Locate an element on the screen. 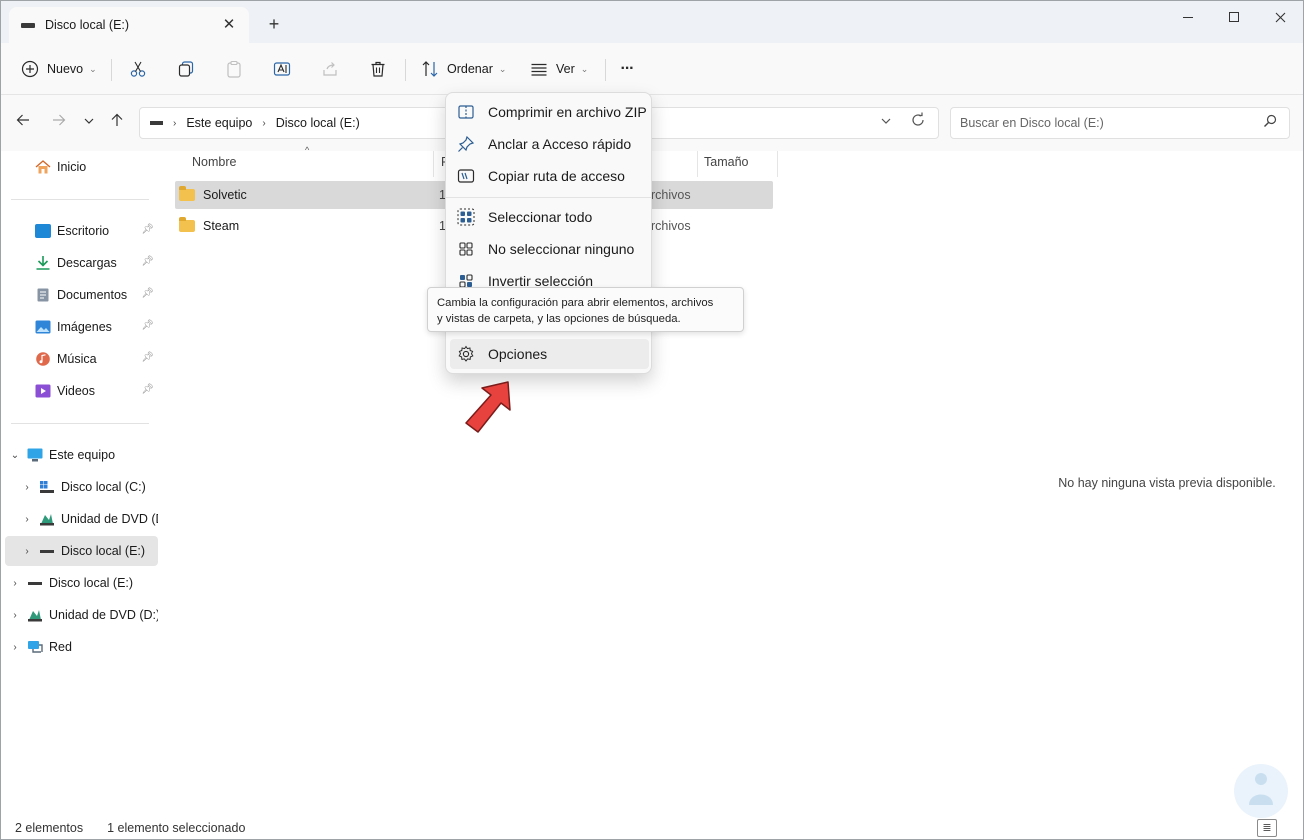  sidebar-item-disco-e-root: › Disco local (E:) is located at coordinates (81, 583).